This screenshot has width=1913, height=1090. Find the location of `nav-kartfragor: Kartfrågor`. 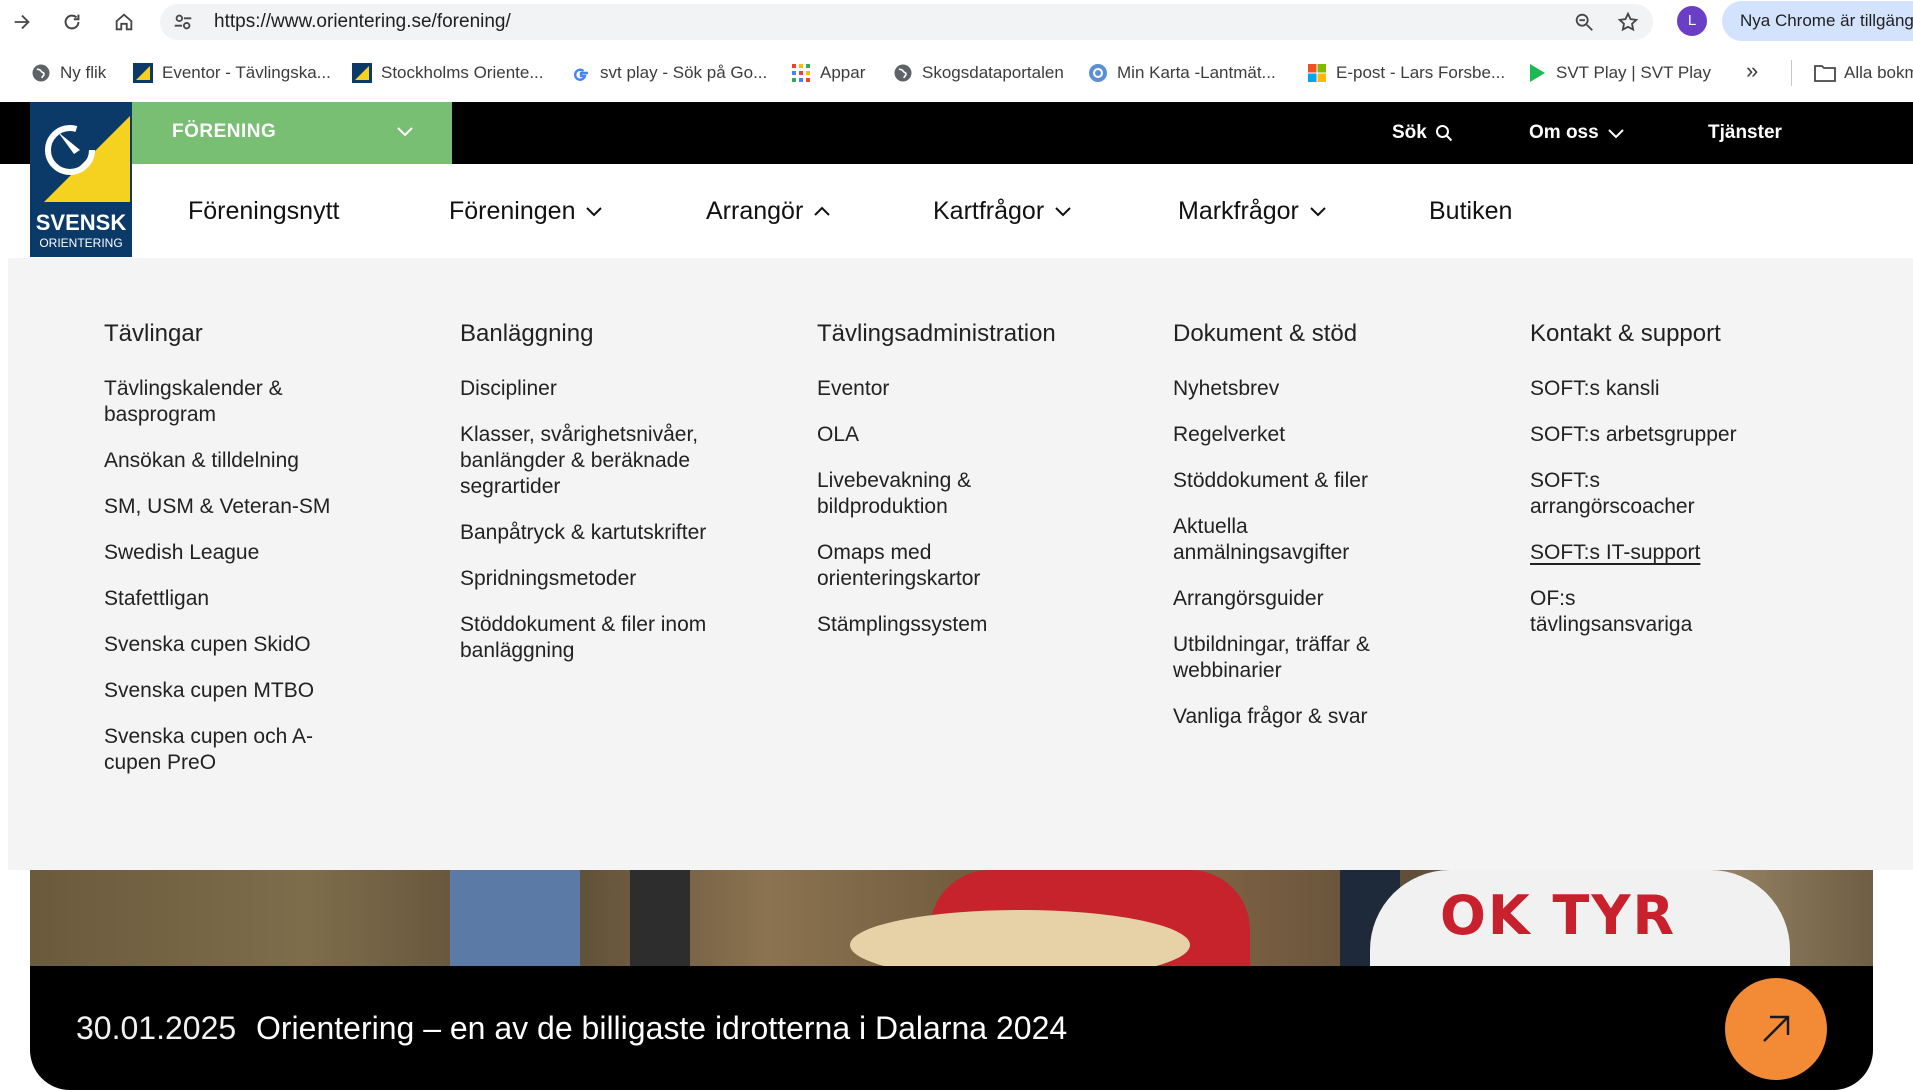

nav-kartfragor: Kartfrågor is located at coordinates (1002, 211).